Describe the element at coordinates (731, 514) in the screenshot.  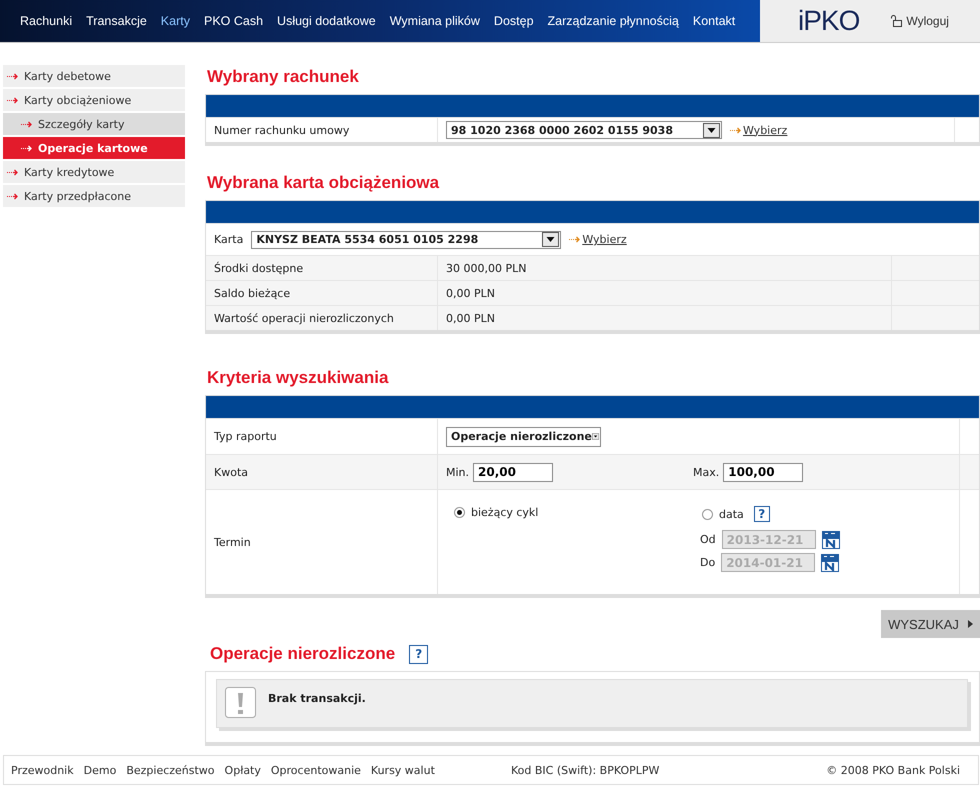
I see `radio-label: data` at that location.